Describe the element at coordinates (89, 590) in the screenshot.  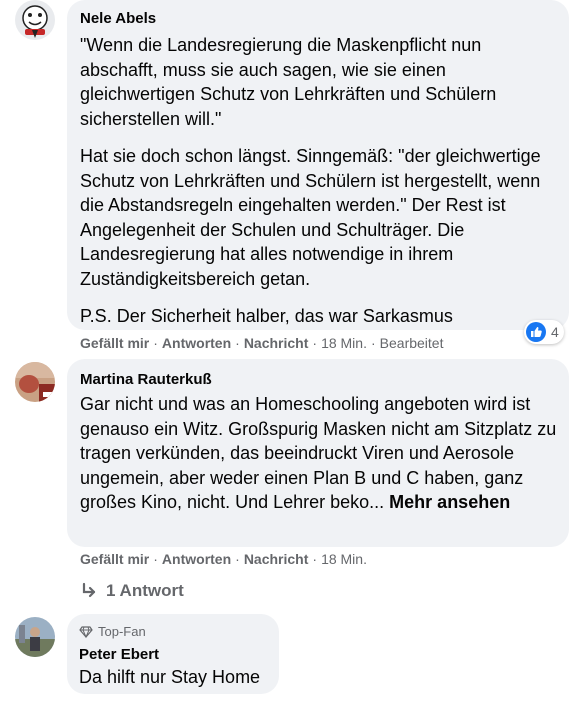
I see `reply-arrow-icon` at that location.